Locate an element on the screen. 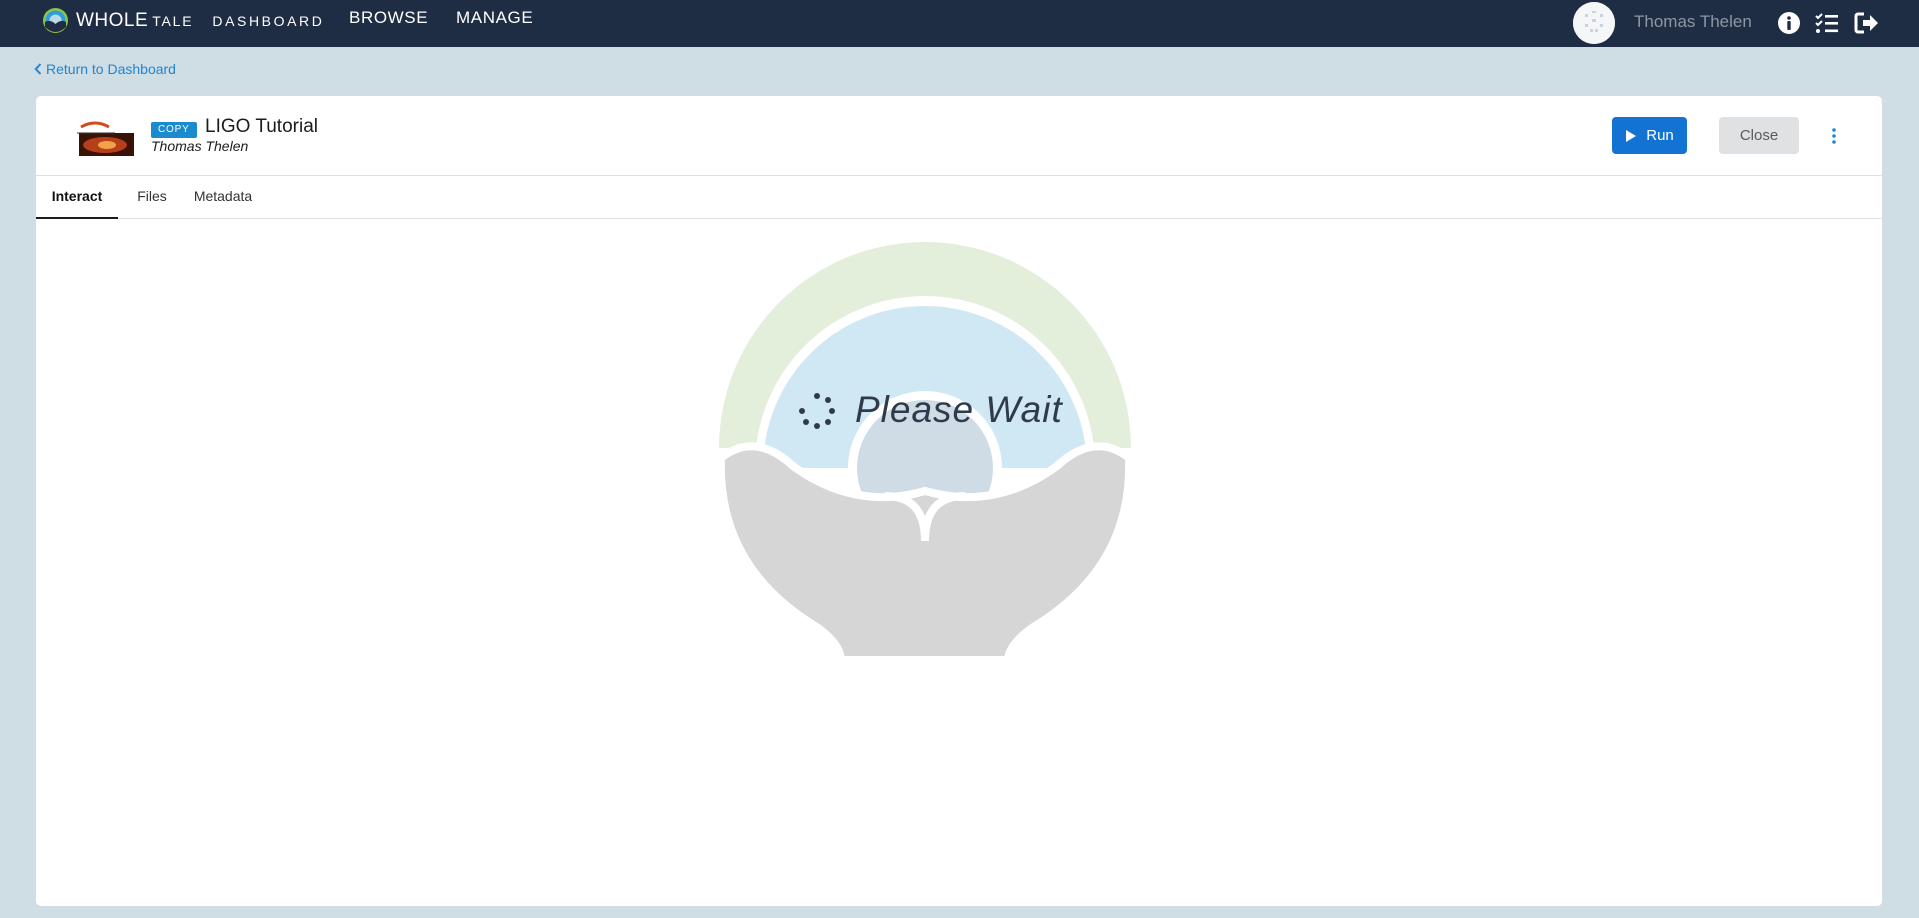 Image resolution: width=1919 pixels, height=918 pixels. tale-tabs: Interact Files Metadata is located at coordinates (959, 197).